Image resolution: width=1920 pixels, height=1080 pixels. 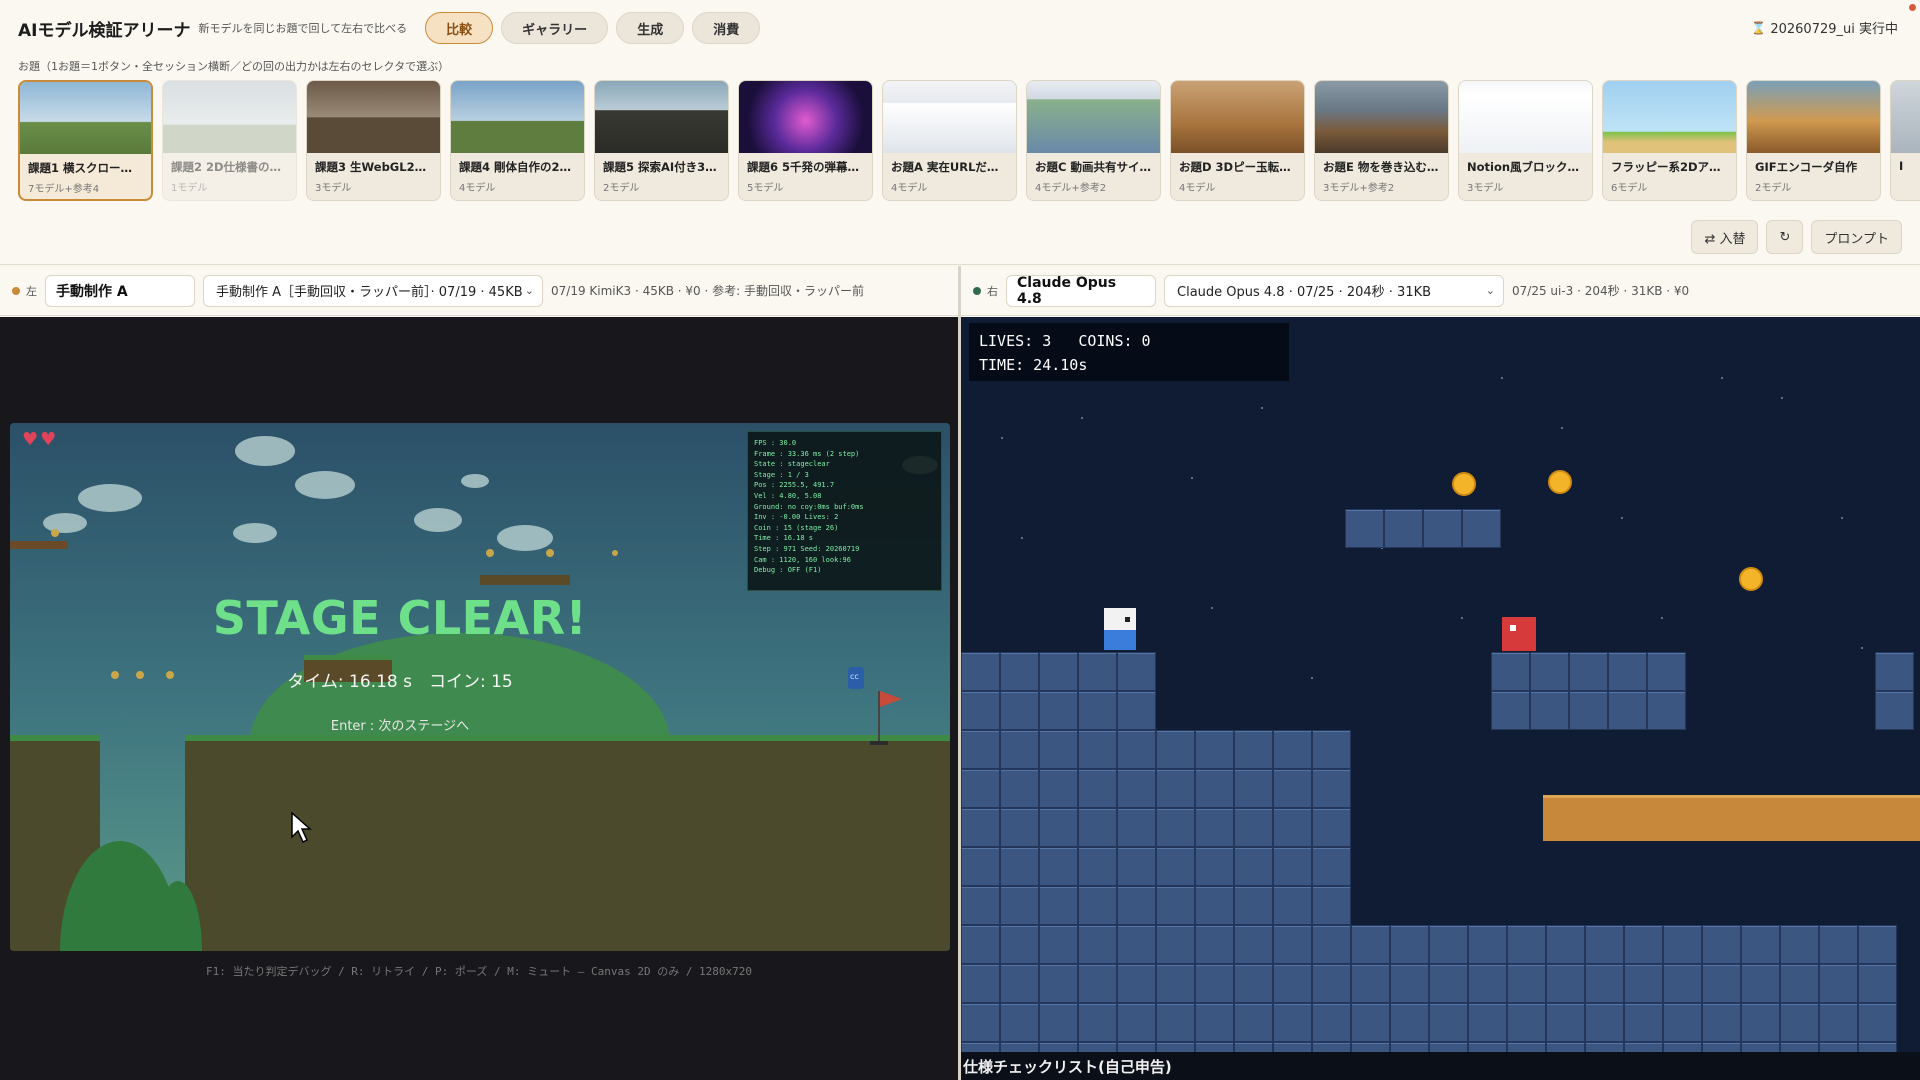 What do you see at coordinates (529, 290) in the screenshot?
I see `chevron-down-icon: ⌄` at bounding box center [529, 290].